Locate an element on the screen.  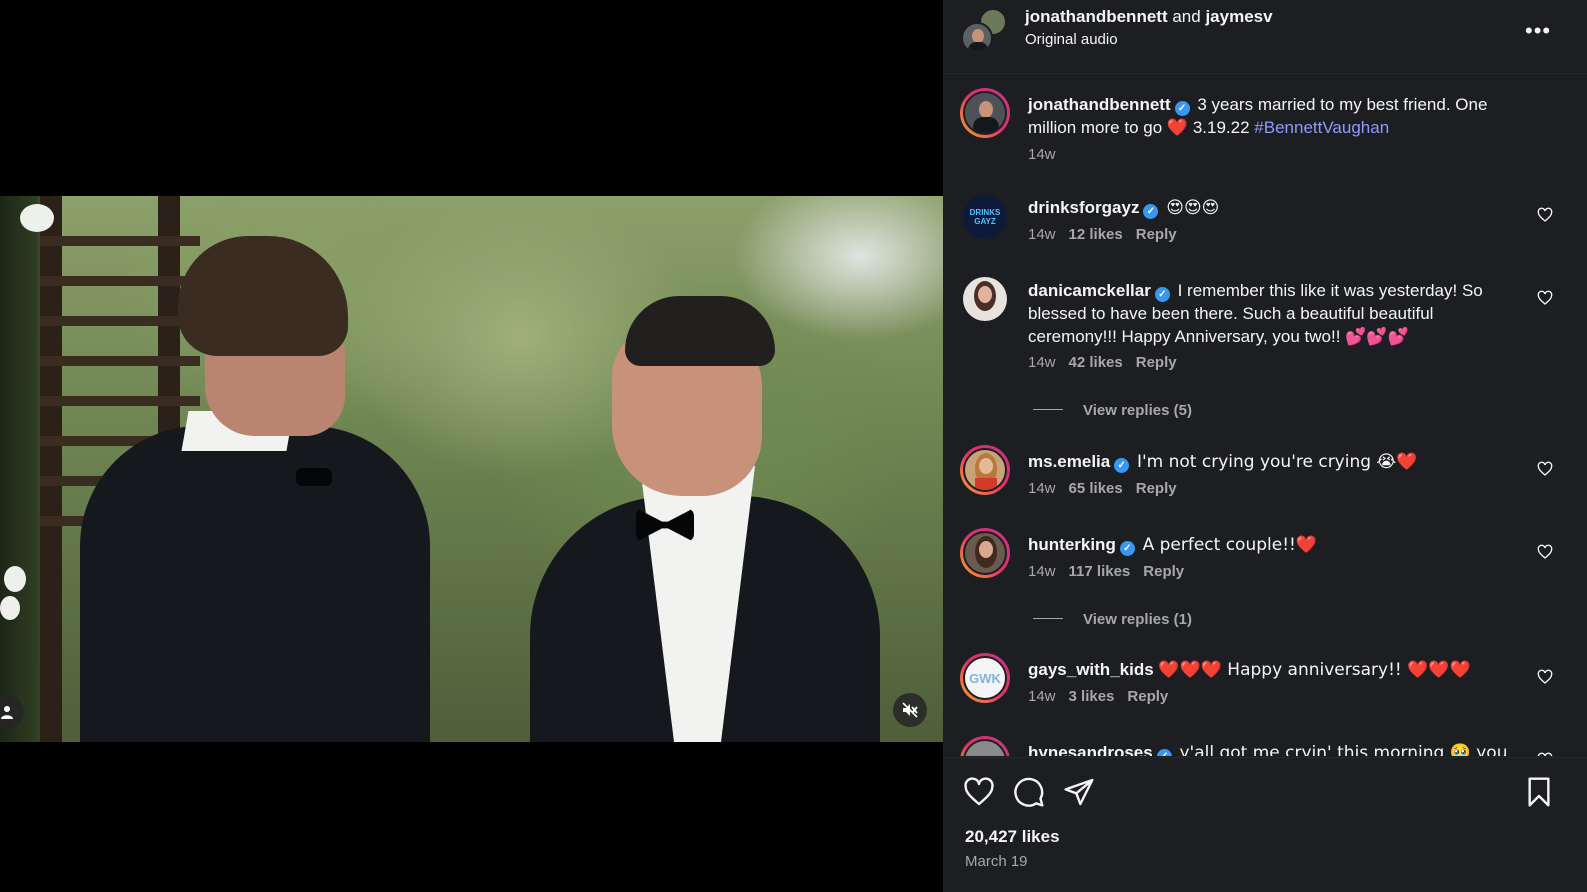
caption-date: 3.19.22 is located at coordinates (1221, 127).